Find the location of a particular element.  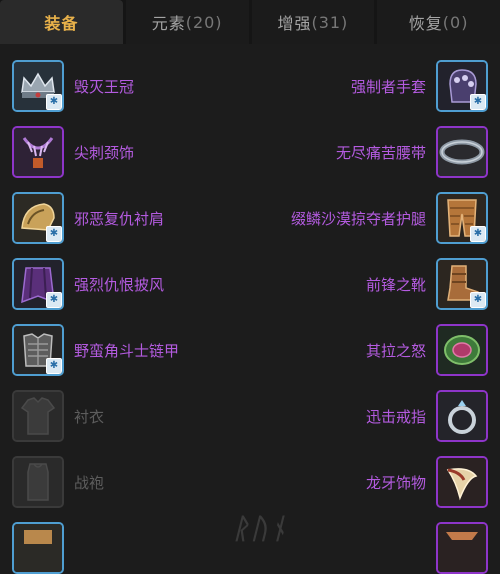

ring-icon is located at coordinates (462, 416).